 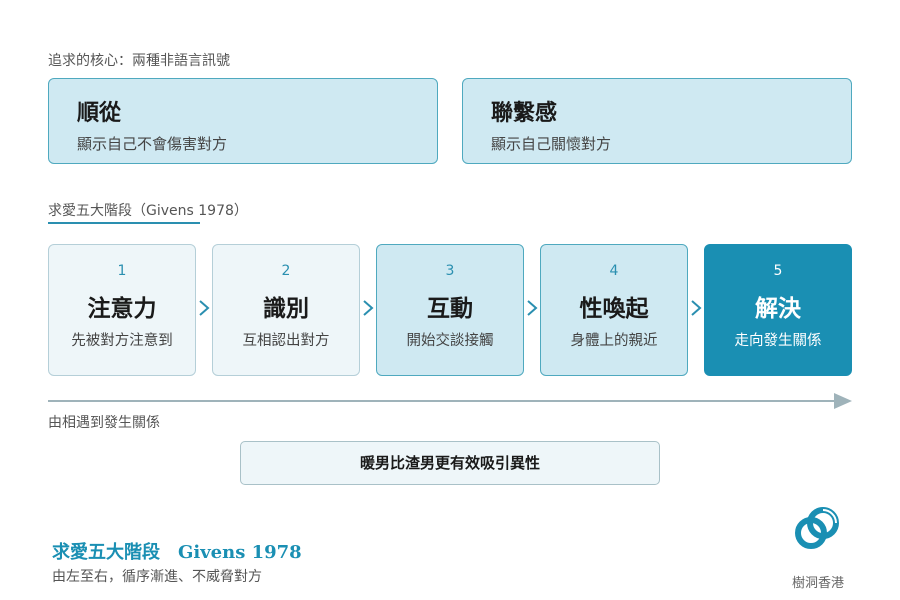 What do you see at coordinates (524, 113) in the screenshot?
I see `signal-title: 聯繫感` at bounding box center [524, 113].